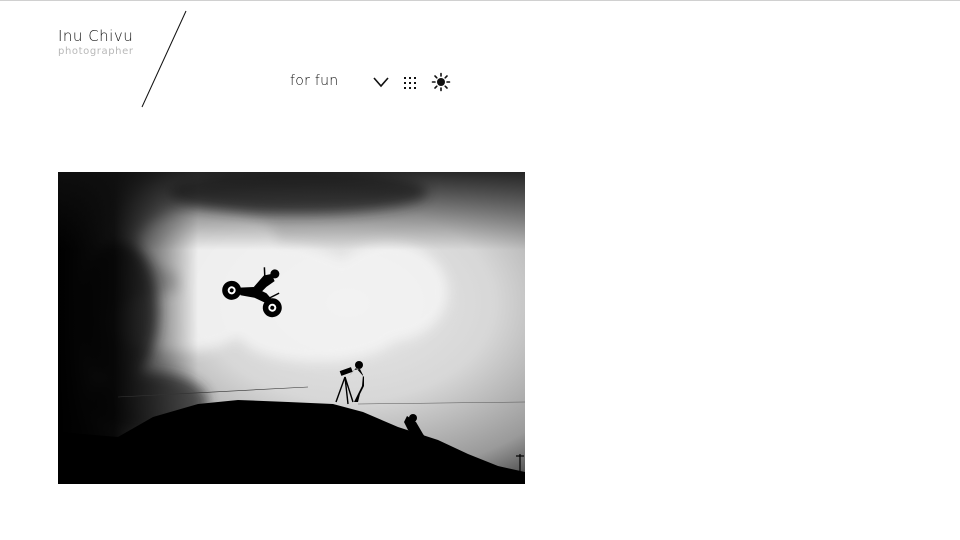 Image resolution: width=960 pixels, height=540 pixels. Describe the element at coordinates (381, 82) in the screenshot. I see `chevron-down-icon` at that location.